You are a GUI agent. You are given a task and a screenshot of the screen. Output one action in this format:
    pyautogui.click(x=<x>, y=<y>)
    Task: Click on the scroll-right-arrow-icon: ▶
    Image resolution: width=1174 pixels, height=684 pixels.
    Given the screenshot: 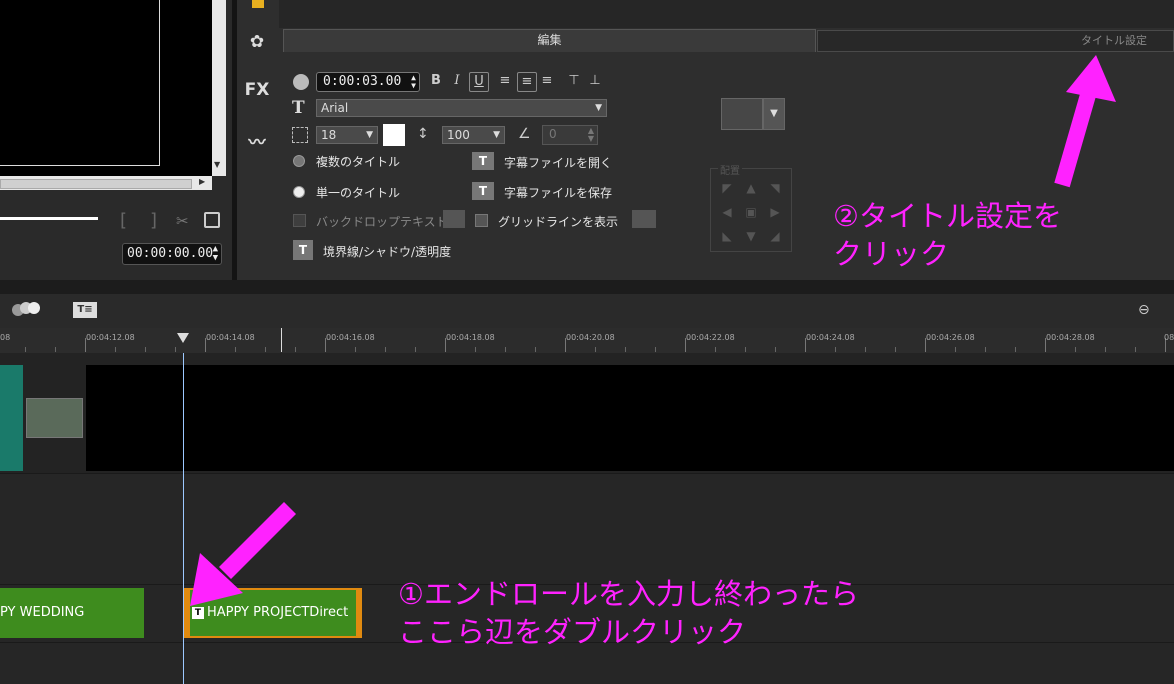 What is the action you would take?
    pyautogui.click(x=202, y=181)
    